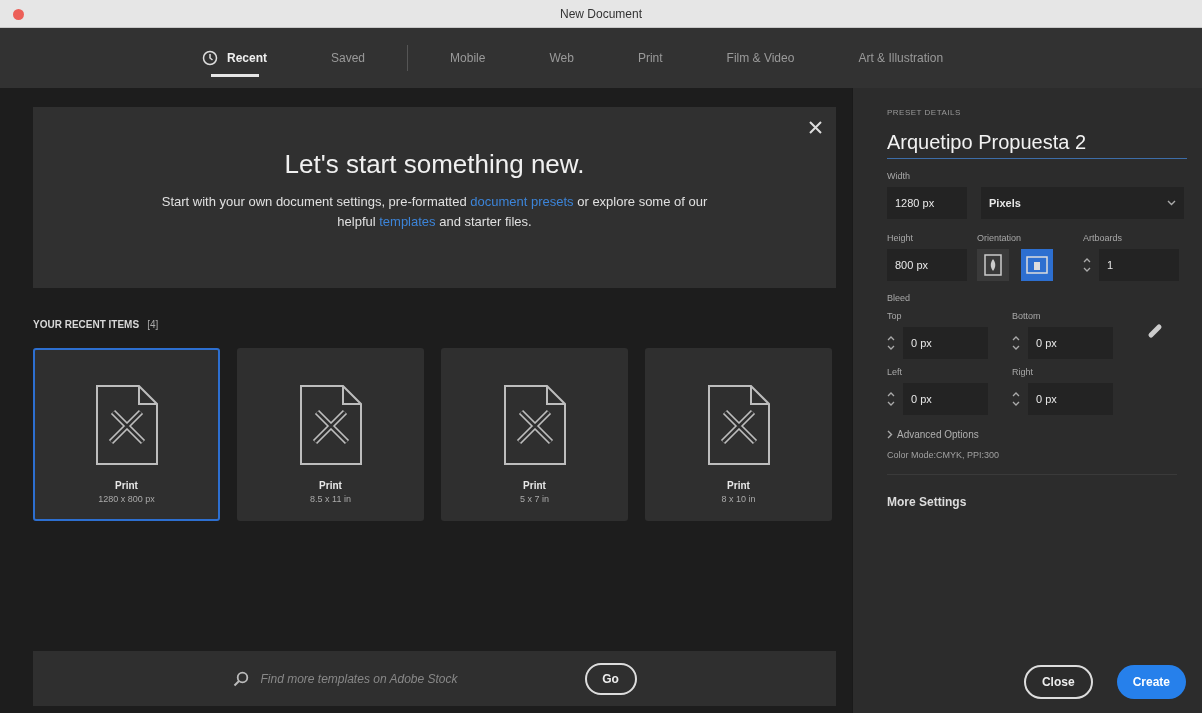 This screenshot has width=1202, height=713. Describe the element at coordinates (601, 13) in the screenshot. I see `window-title: New Document` at that location.